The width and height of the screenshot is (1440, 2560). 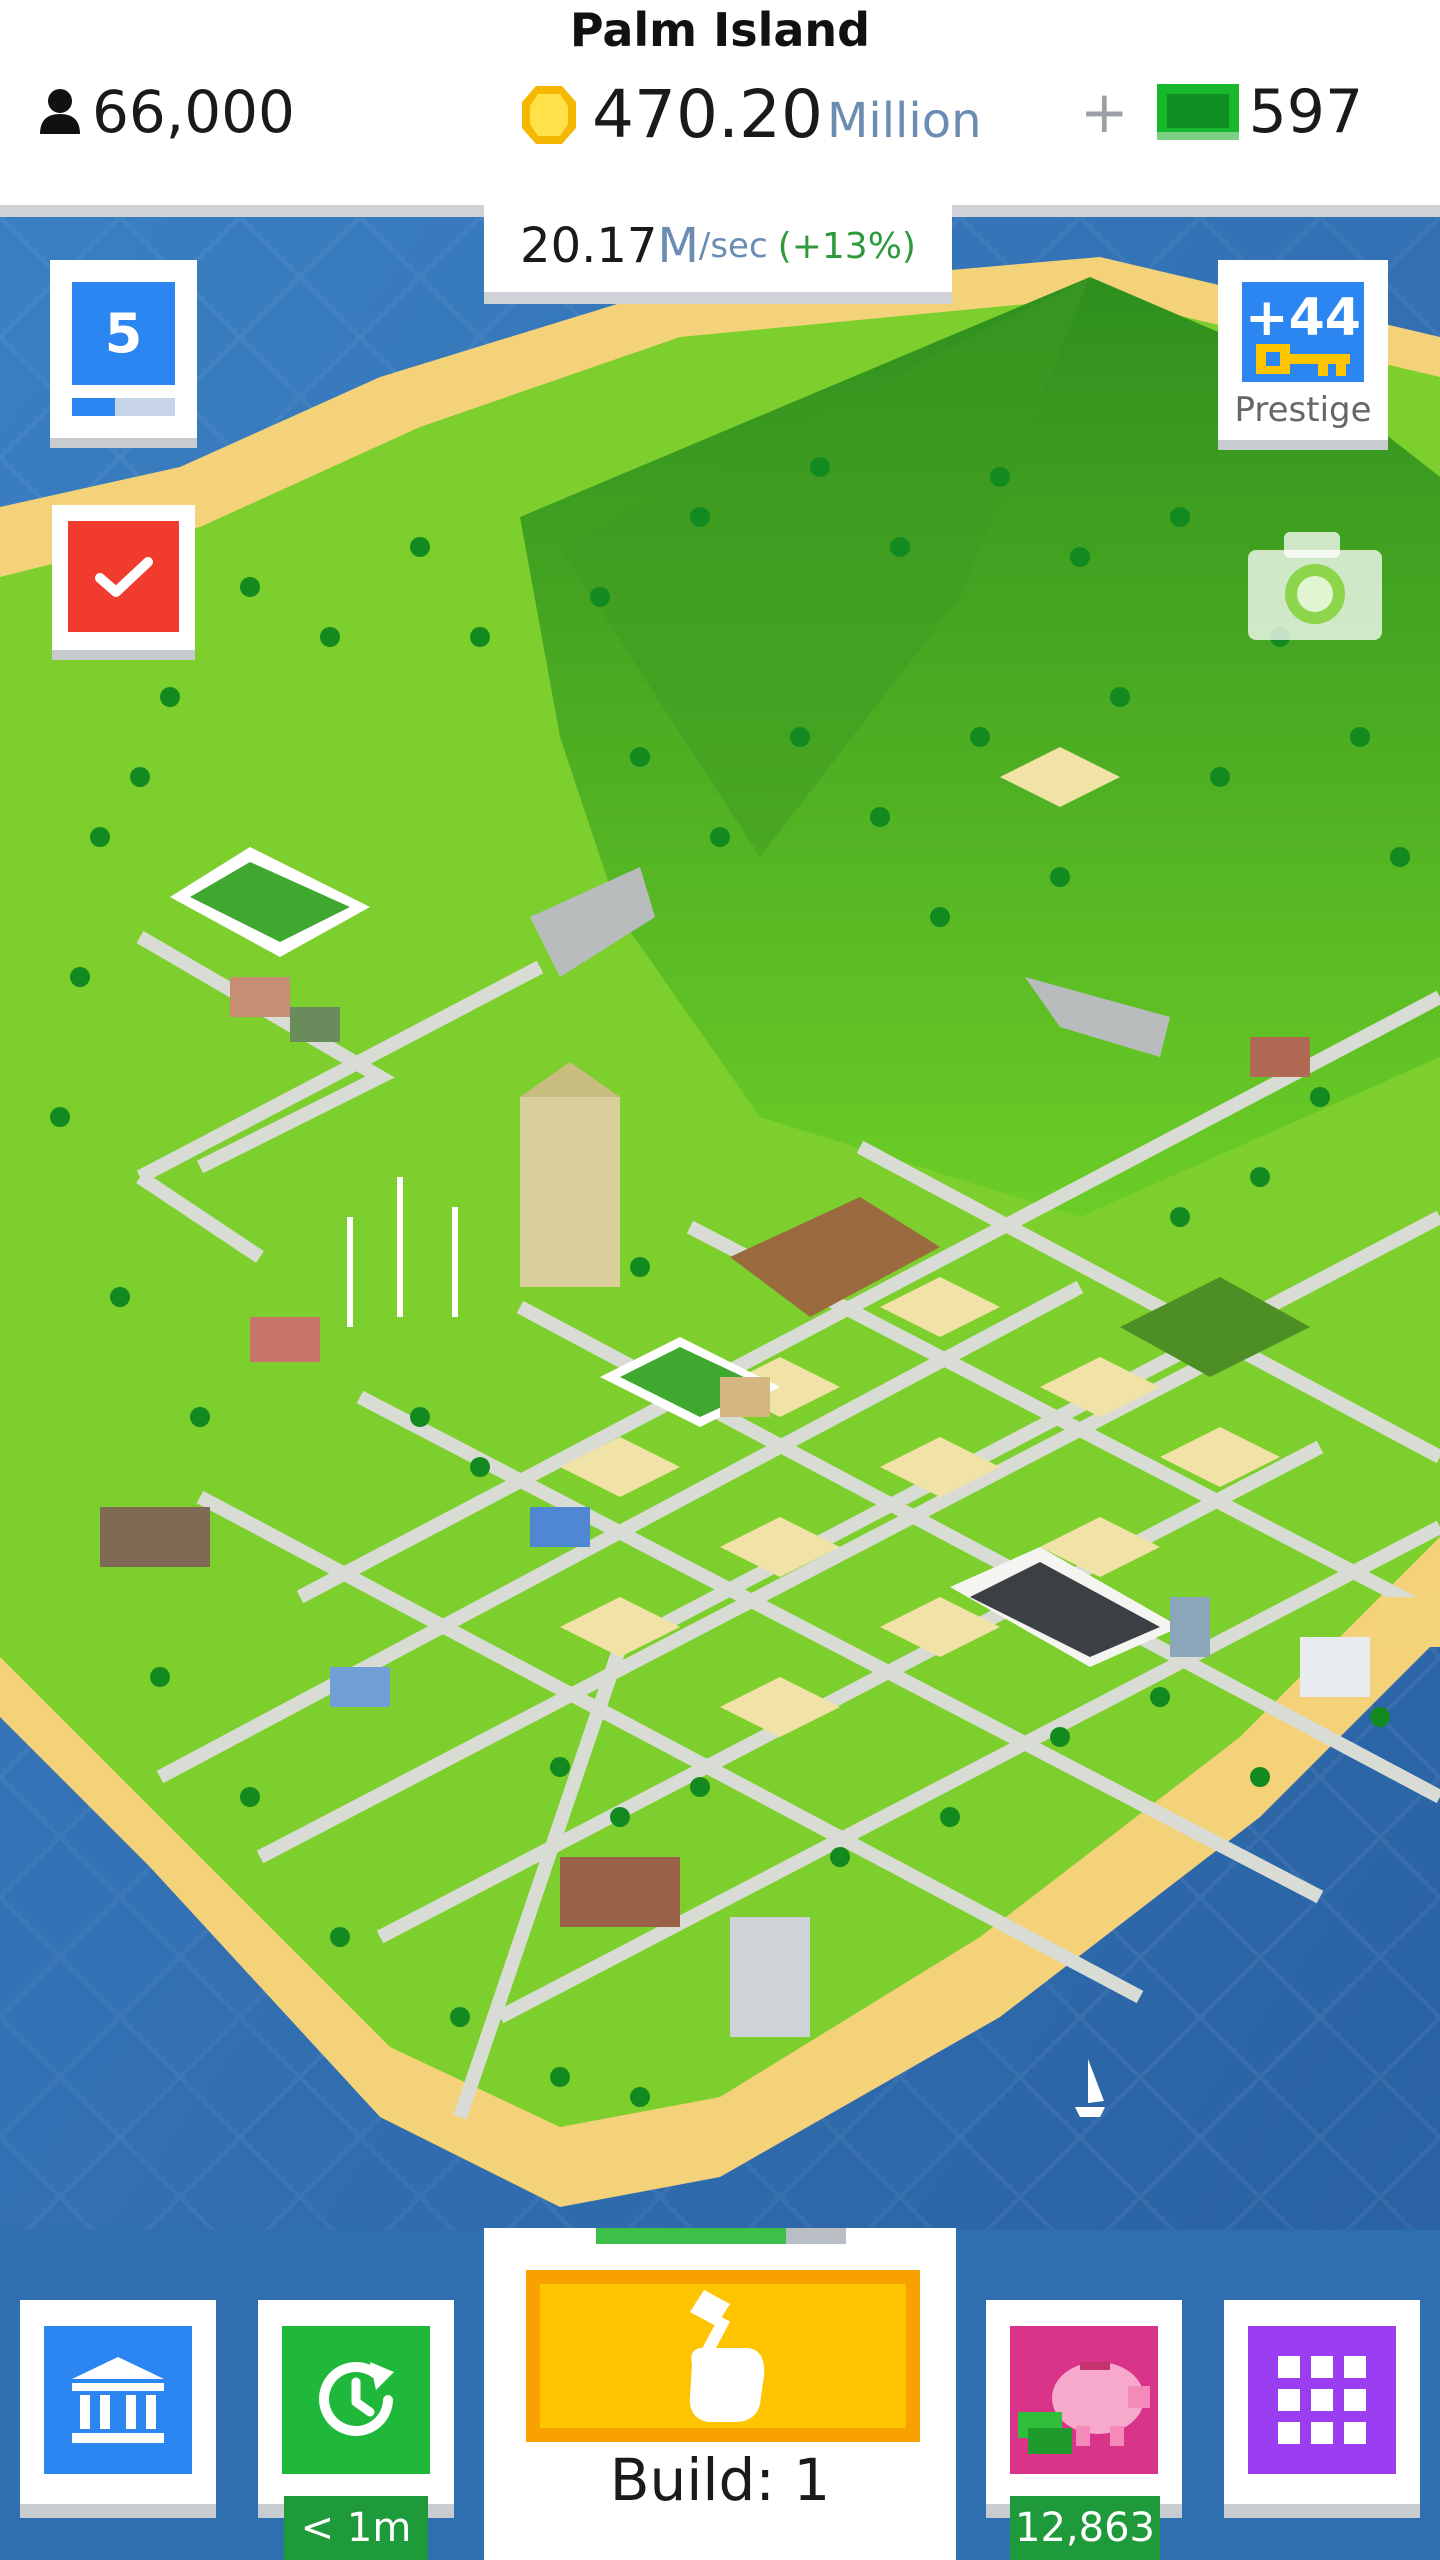 I want to click on tasks-button, so click(x=123, y=582).